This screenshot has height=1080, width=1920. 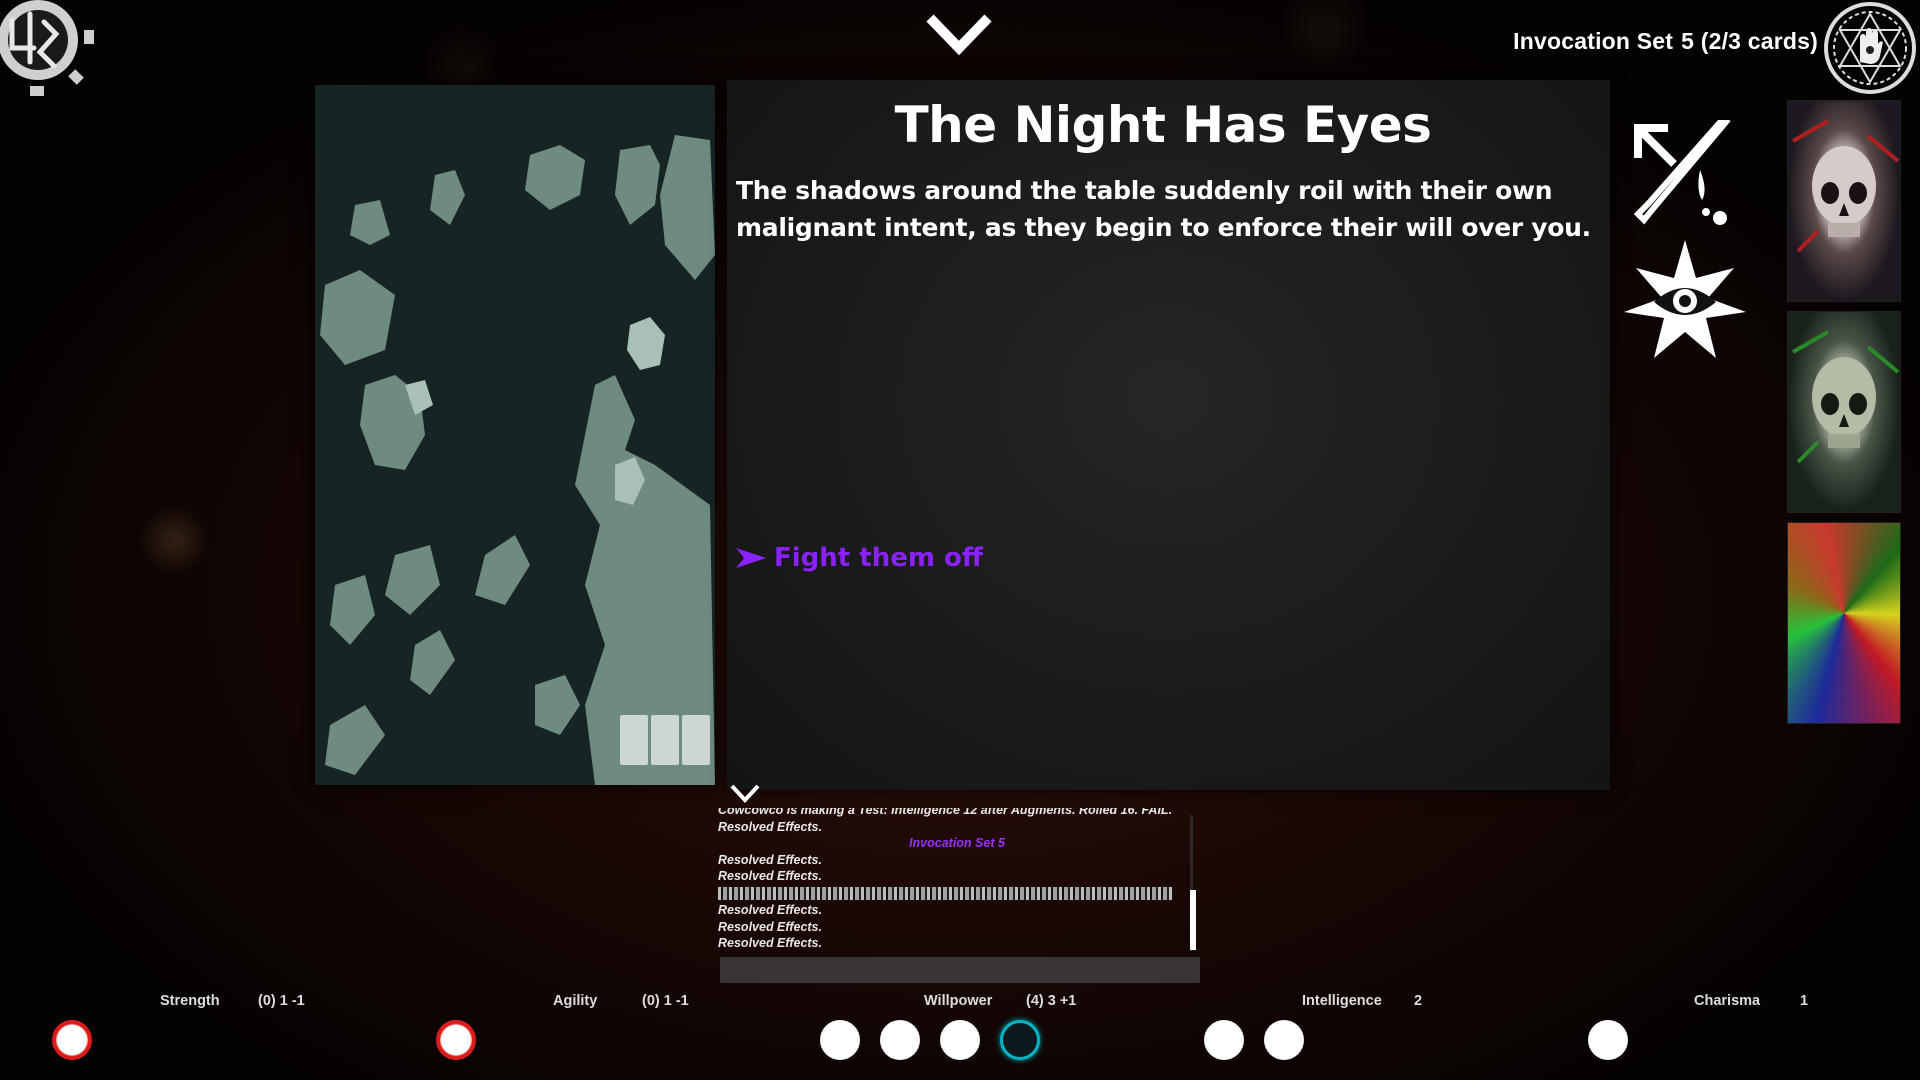 What do you see at coordinates (1193, 920) in the screenshot?
I see `log-scrollbar-thumb` at bounding box center [1193, 920].